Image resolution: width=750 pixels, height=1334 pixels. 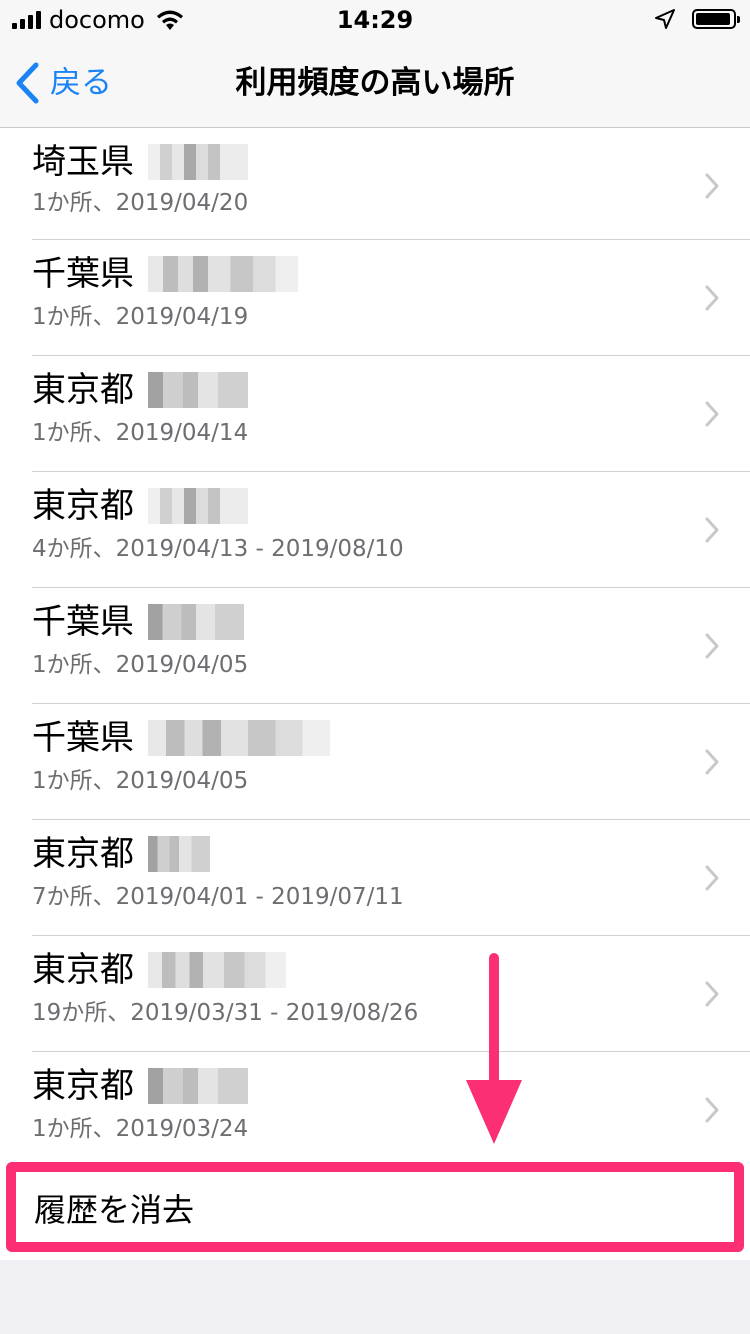 What do you see at coordinates (375, 414) in the screenshot?
I see `location-row: 東京都 1か所、2019/04/14` at bounding box center [375, 414].